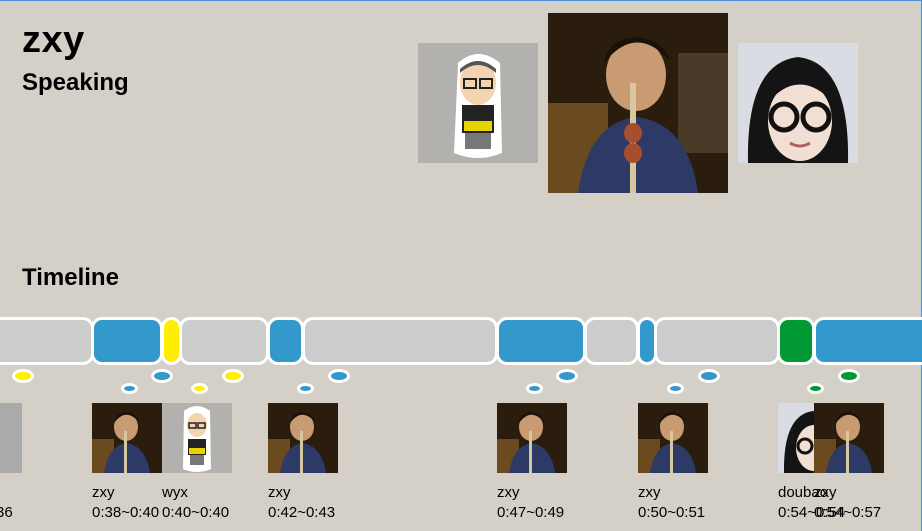 The image size is (922, 531). Describe the element at coordinates (11, 438) in the screenshot. I see `clip-thumbnail` at that location.